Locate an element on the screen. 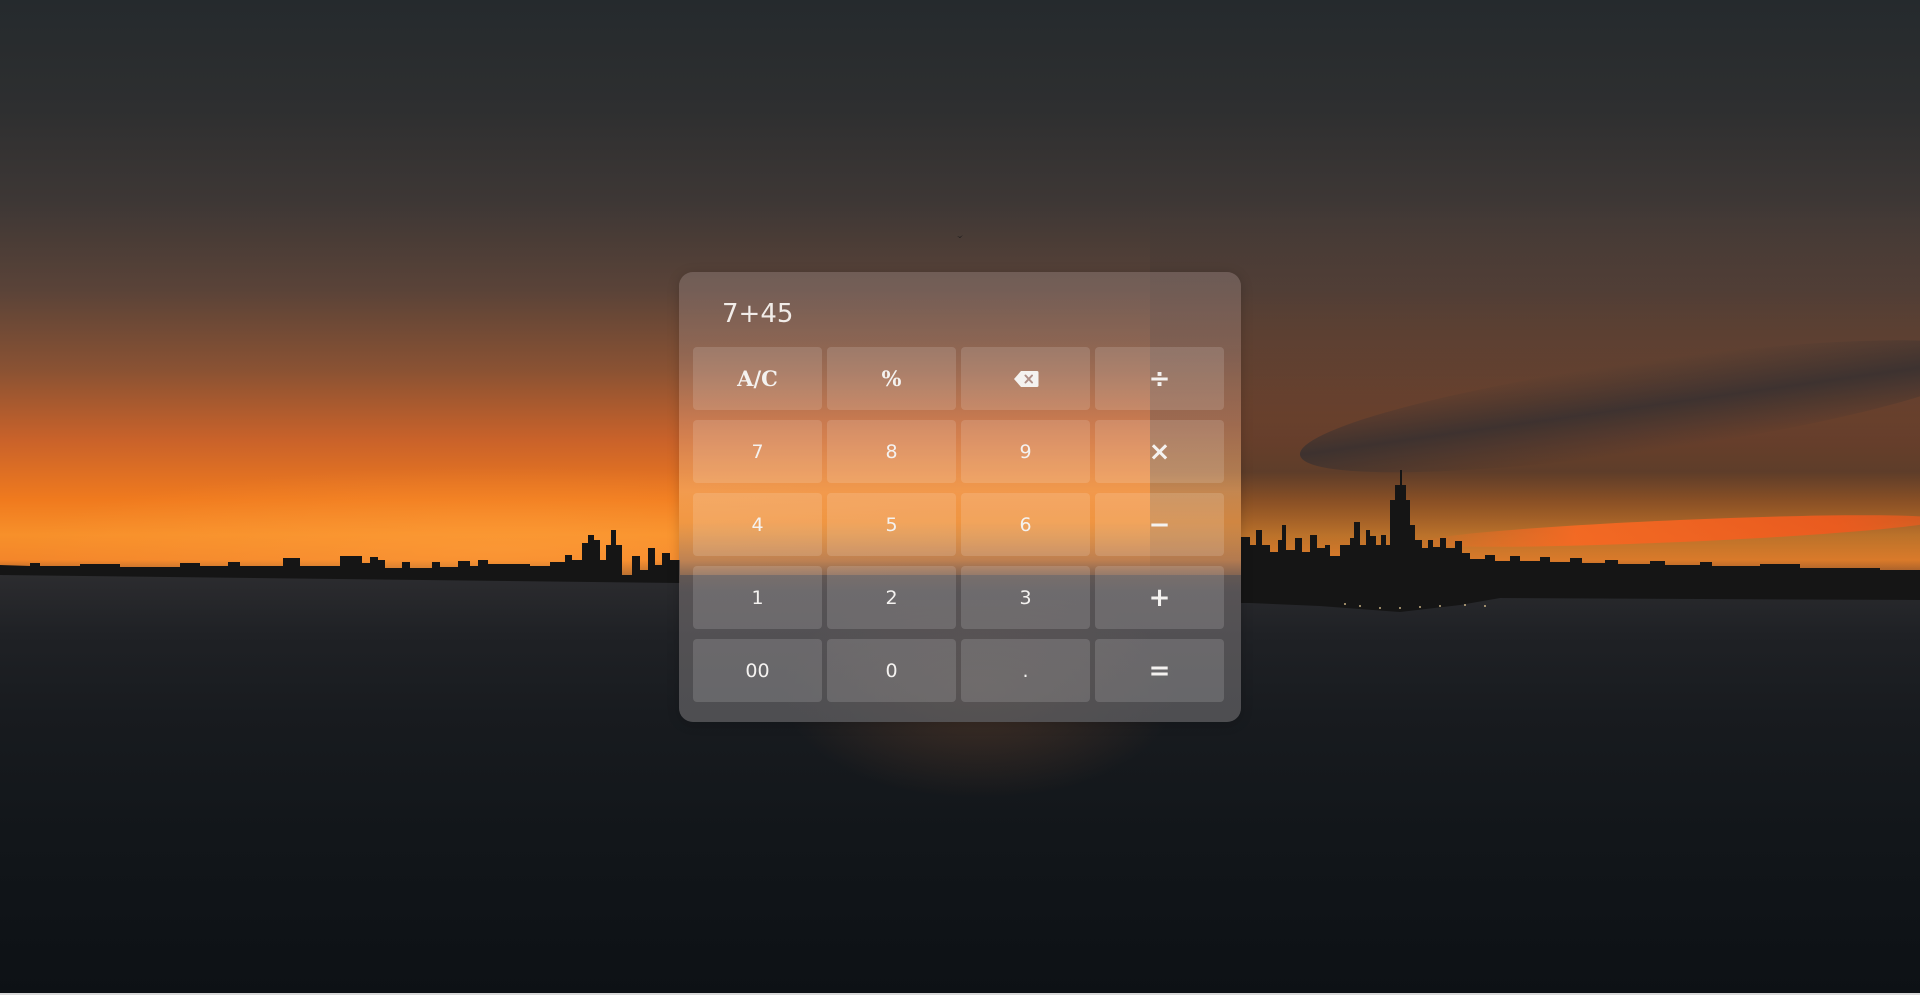 The image size is (1920, 995). digit-9-label: 9 is located at coordinates (1025, 451).